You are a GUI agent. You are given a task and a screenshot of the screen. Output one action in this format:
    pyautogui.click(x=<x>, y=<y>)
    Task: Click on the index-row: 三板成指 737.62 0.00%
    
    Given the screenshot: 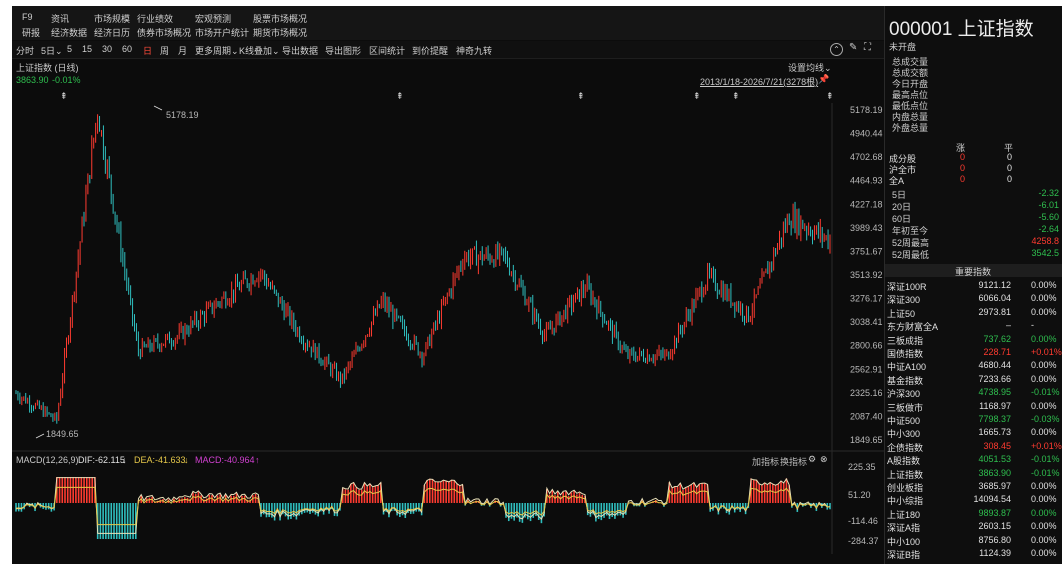 What is the action you would take?
    pyautogui.click(x=973, y=339)
    